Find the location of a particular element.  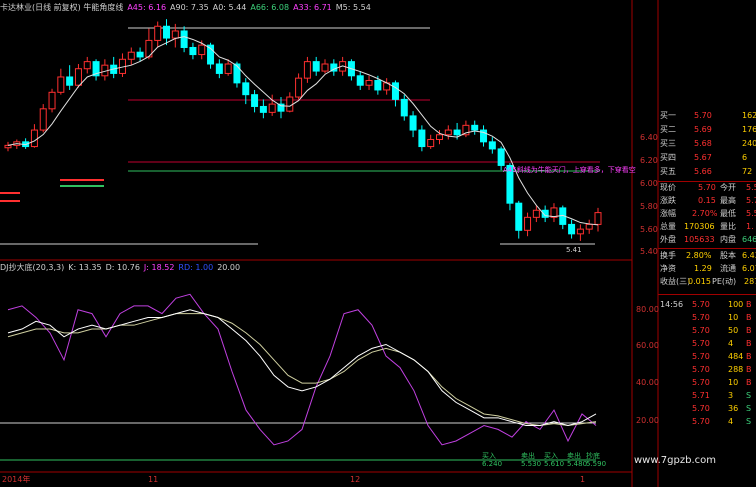

tick-row: 14:56 5.70 100 B is located at coordinates (707, 304).